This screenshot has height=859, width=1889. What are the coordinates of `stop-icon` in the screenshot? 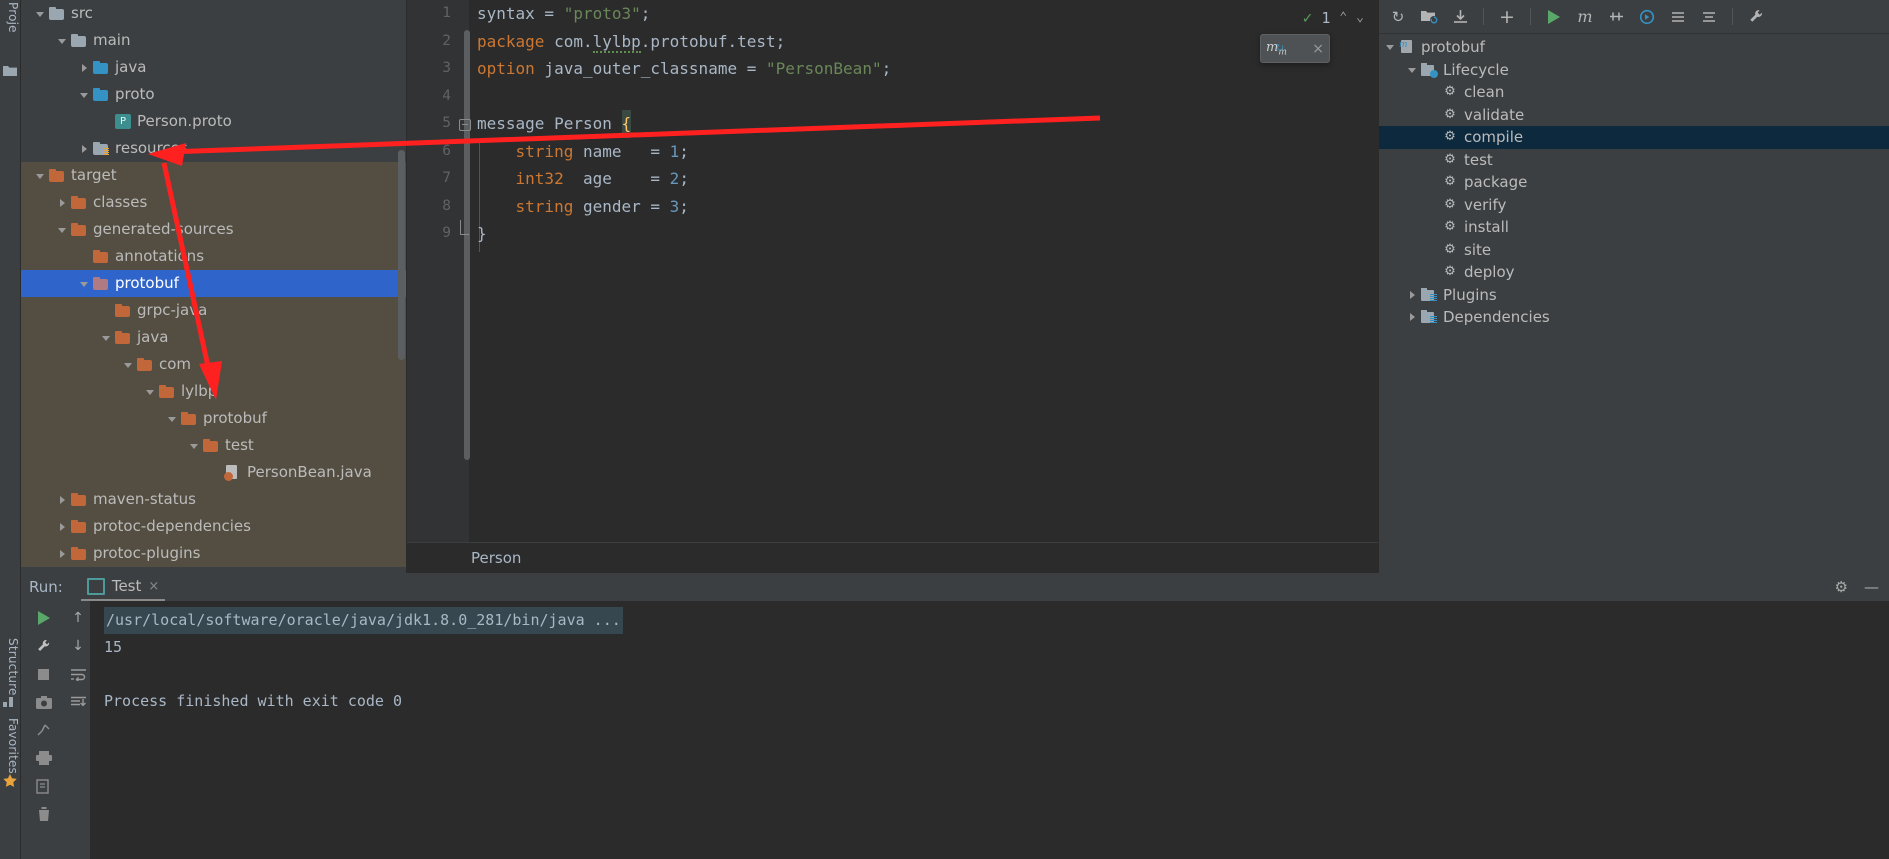 It's located at (44, 674).